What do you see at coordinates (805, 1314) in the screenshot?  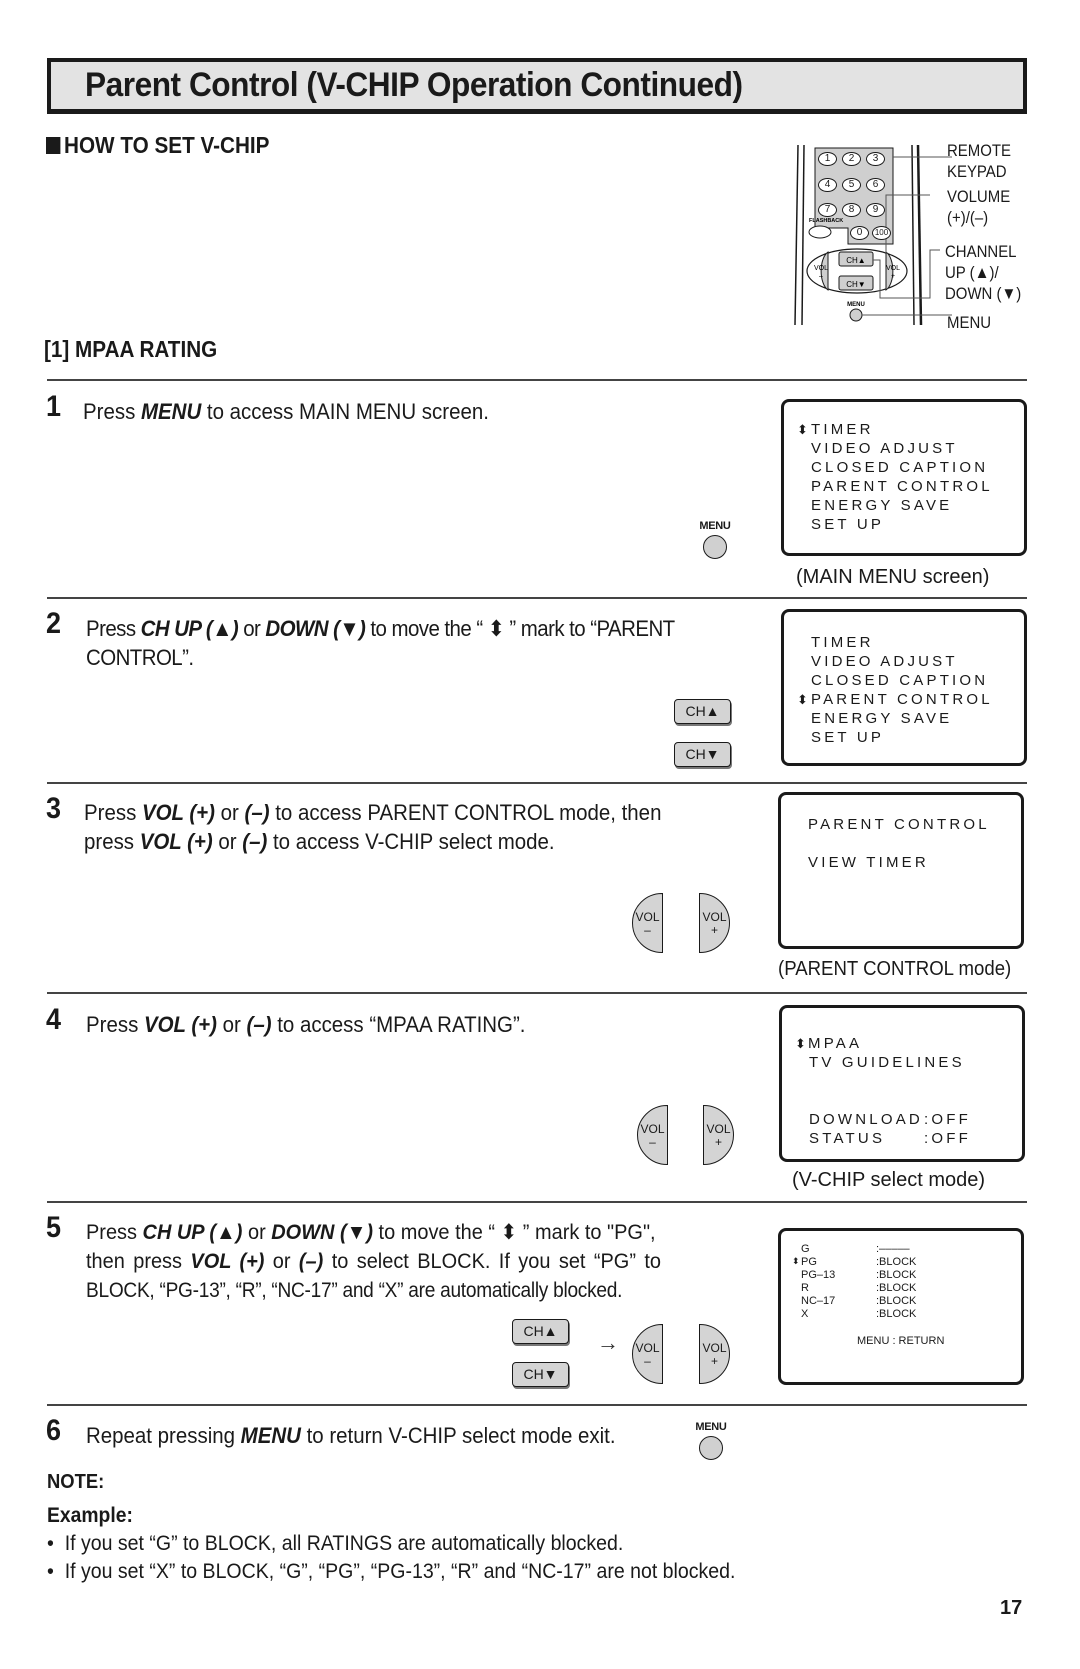 I see `rating-x: X` at bounding box center [805, 1314].